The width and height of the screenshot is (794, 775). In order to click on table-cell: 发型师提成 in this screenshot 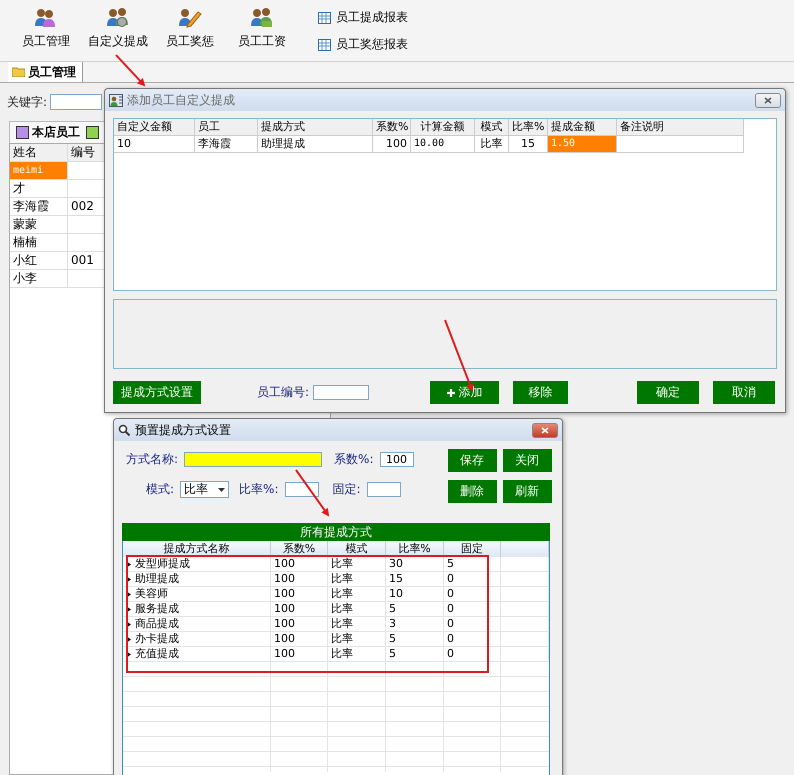, I will do `click(197, 564)`.